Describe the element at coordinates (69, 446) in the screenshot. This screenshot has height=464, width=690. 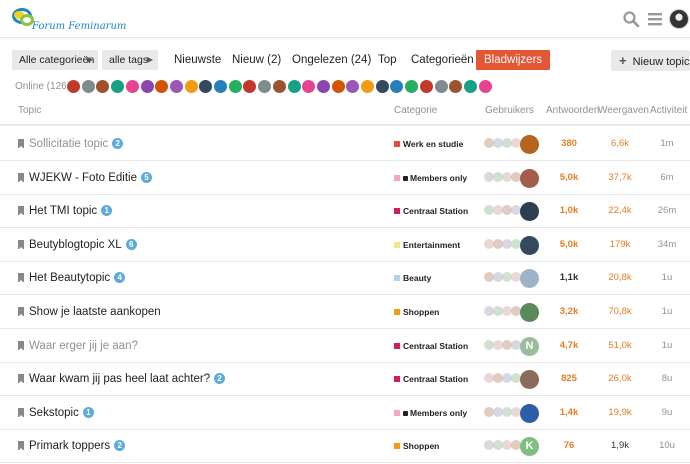
I see `topic-title-text: Primark toppers` at that location.